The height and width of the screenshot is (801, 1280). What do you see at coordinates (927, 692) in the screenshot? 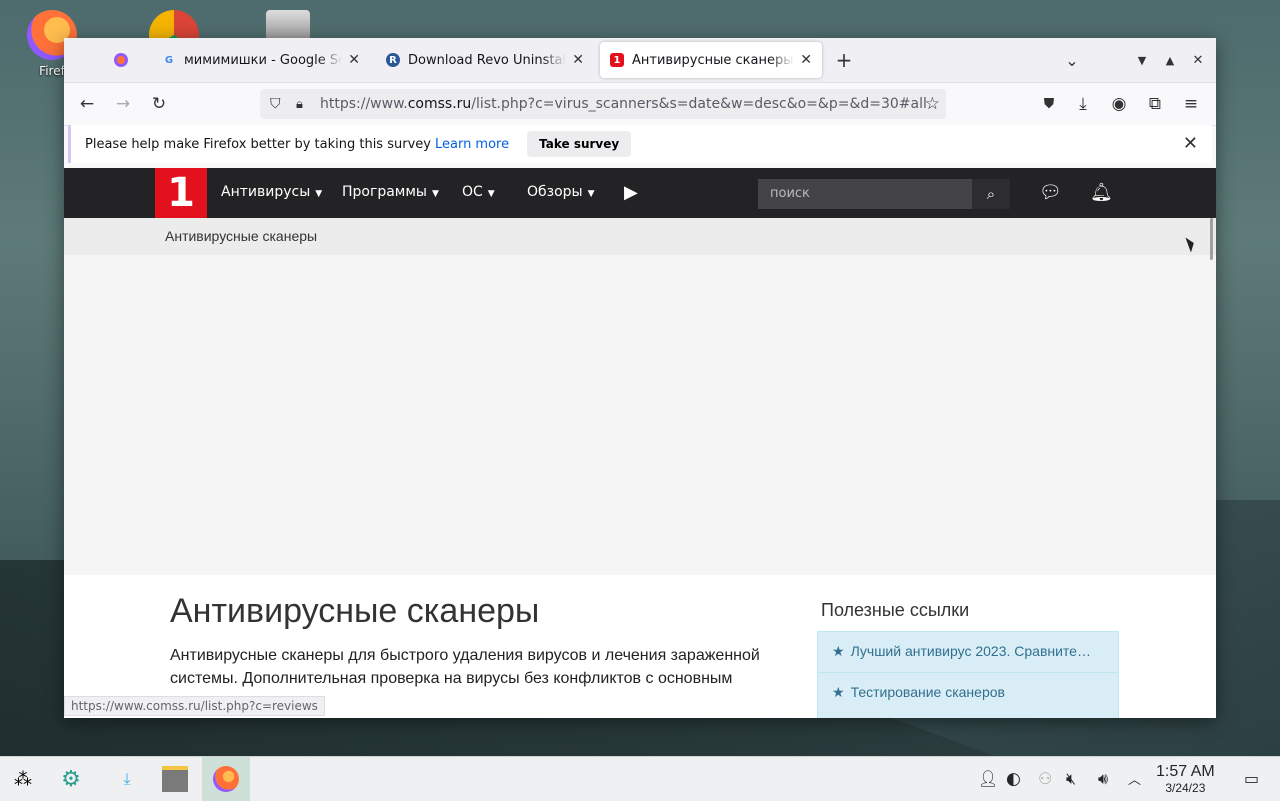
I see `link-label: Тестирование сканеров` at bounding box center [927, 692].